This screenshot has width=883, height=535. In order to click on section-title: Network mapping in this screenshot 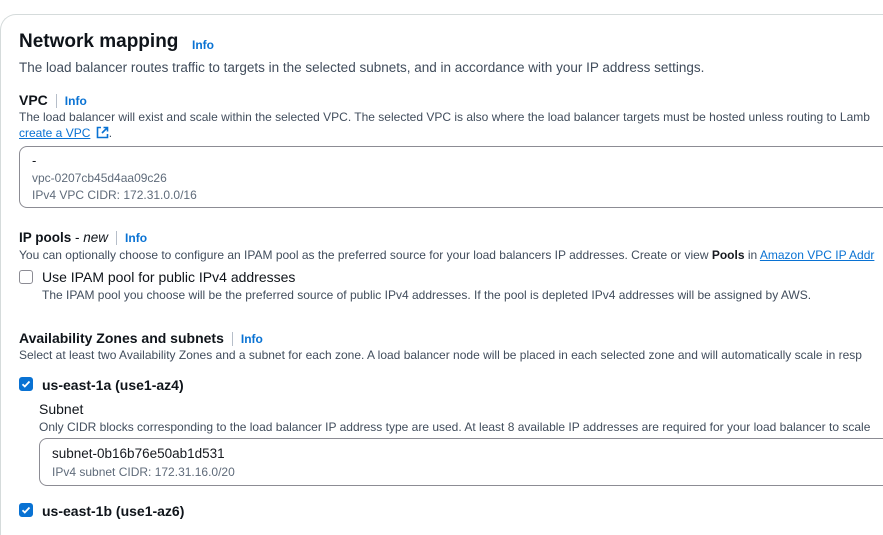, I will do `click(99, 41)`.